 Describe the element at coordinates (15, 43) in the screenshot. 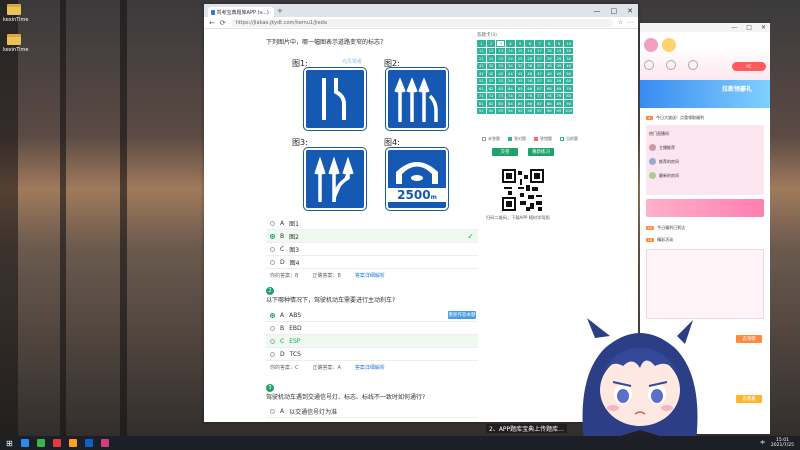

I see `desktop-icon-2: kexinTime` at that location.